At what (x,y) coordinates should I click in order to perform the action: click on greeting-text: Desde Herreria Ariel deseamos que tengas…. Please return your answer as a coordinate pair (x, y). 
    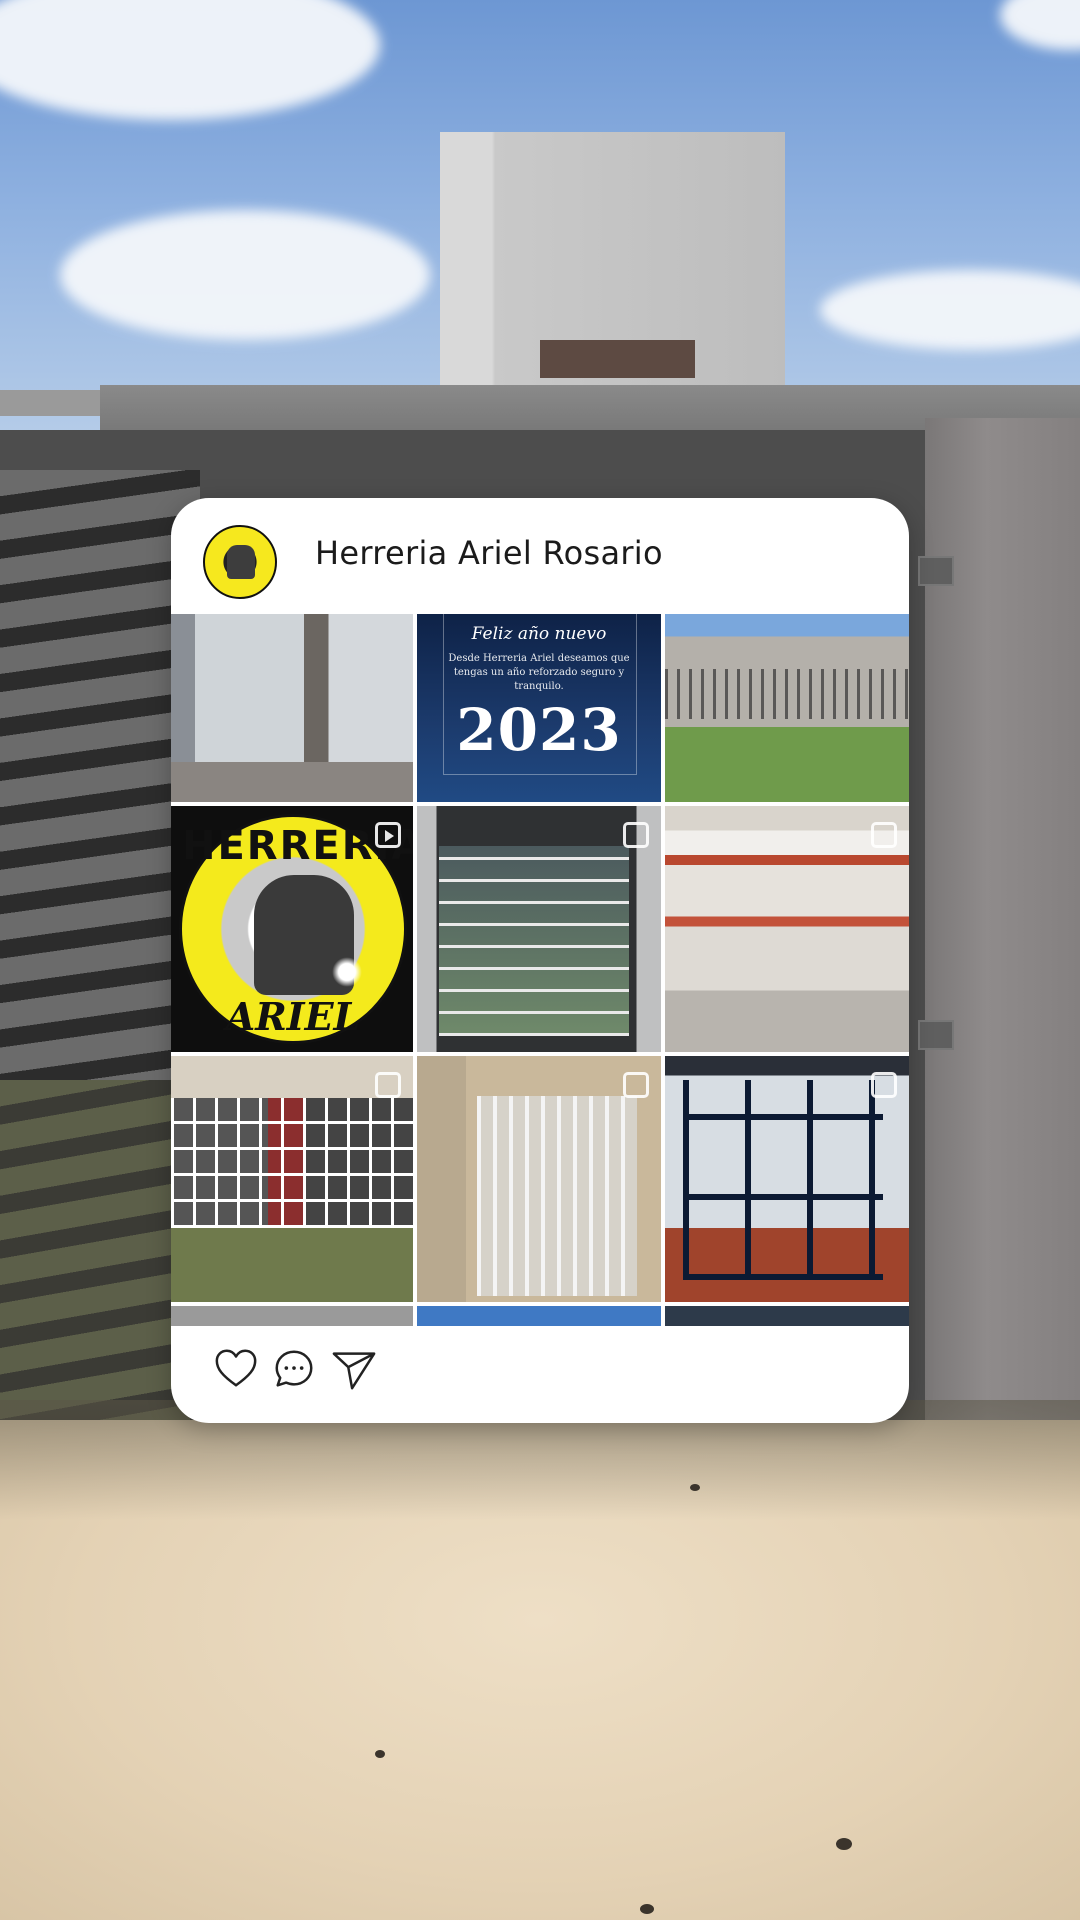
    Looking at the image, I should click on (539, 672).